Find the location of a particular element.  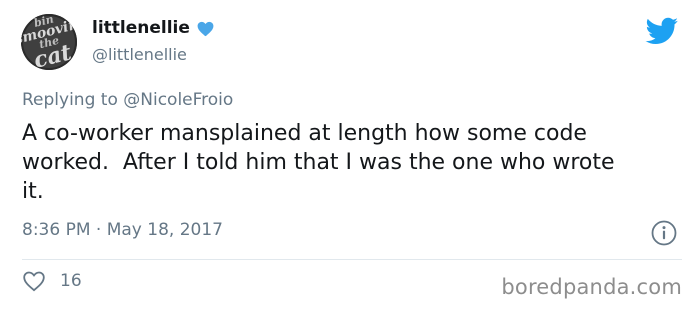

like-count: 16 is located at coordinates (71, 281).